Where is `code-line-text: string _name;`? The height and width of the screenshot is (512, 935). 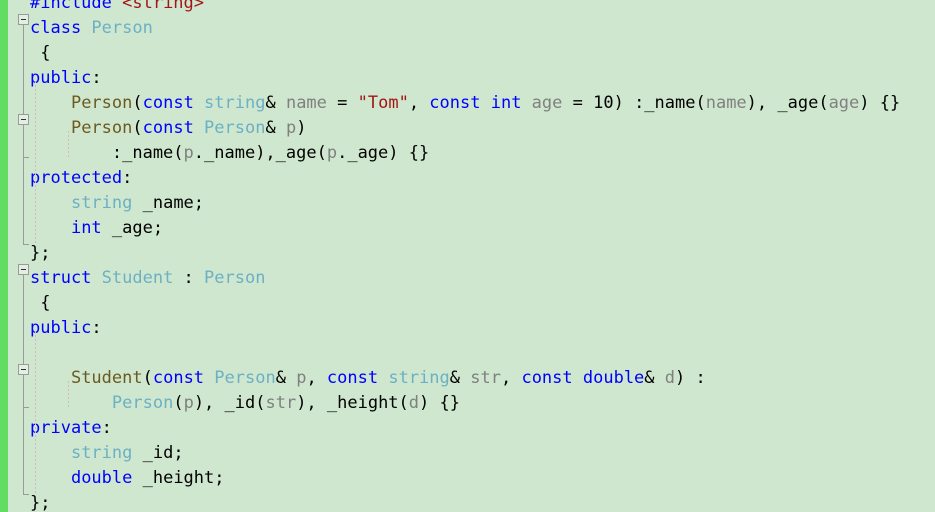
code-line-text: string _name; is located at coordinates (102, 203).